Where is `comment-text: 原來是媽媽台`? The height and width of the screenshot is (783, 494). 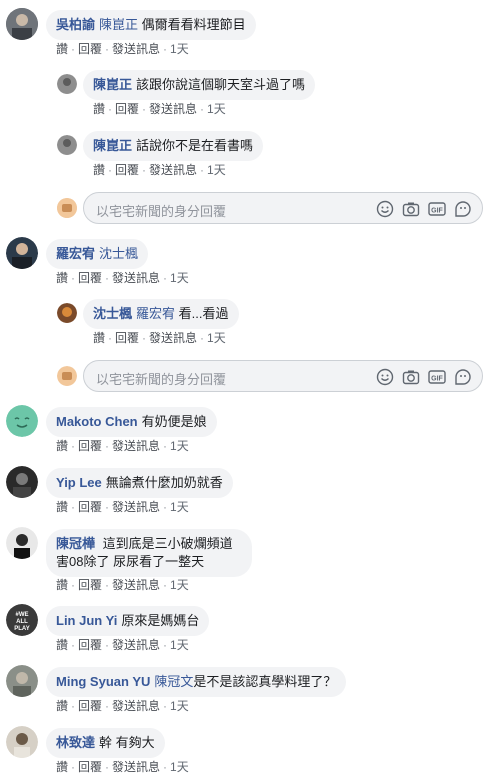 comment-text: 原來是媽媽台 is located at coordinates (160, 620).